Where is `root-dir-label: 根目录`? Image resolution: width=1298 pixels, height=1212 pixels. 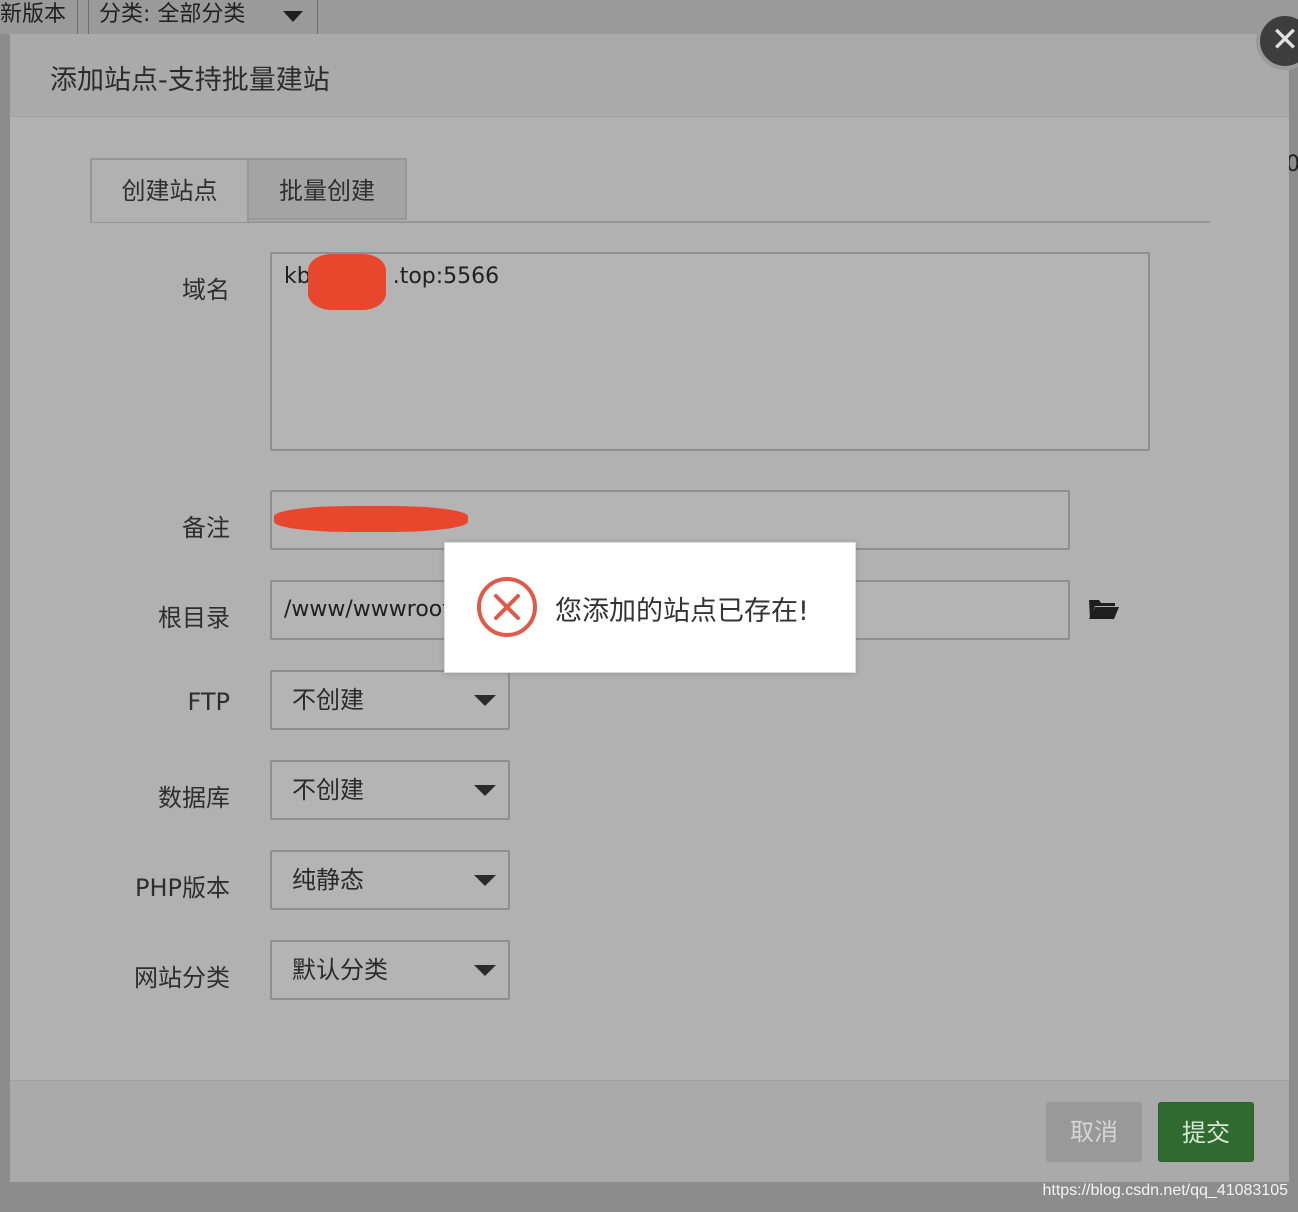
root-dir-label: 根目录 is located at coordinates (194, 618).